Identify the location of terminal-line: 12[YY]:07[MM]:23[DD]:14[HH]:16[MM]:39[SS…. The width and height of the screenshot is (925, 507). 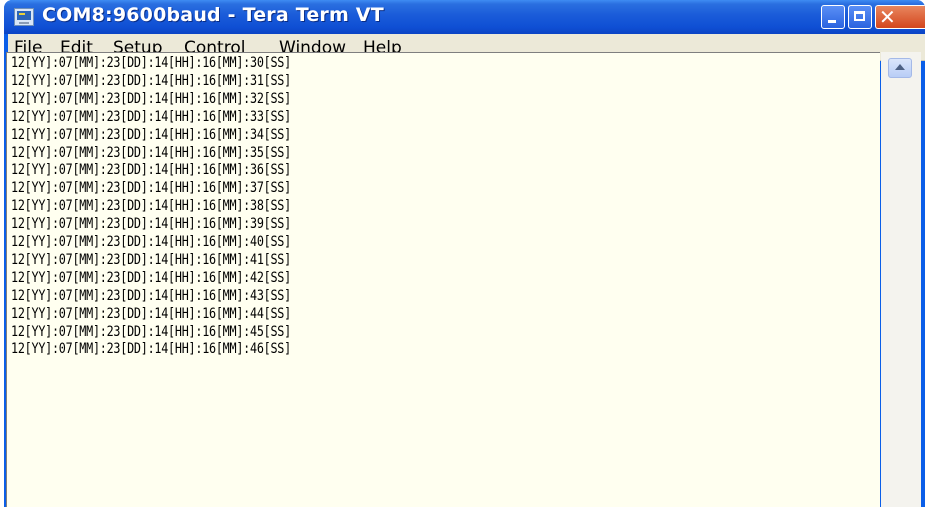
(151, 224).